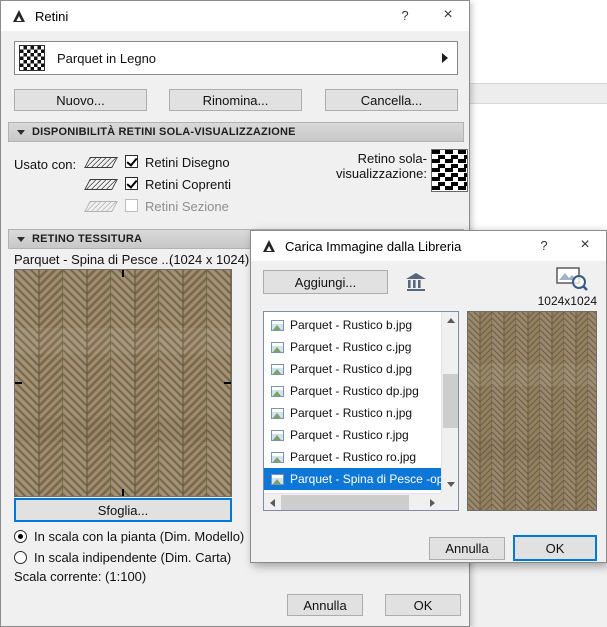 The height and width of the screenshot is (627, 607). I want to click on radio-label: In scala indipendente (Dim. Carta), so click(133, 557).